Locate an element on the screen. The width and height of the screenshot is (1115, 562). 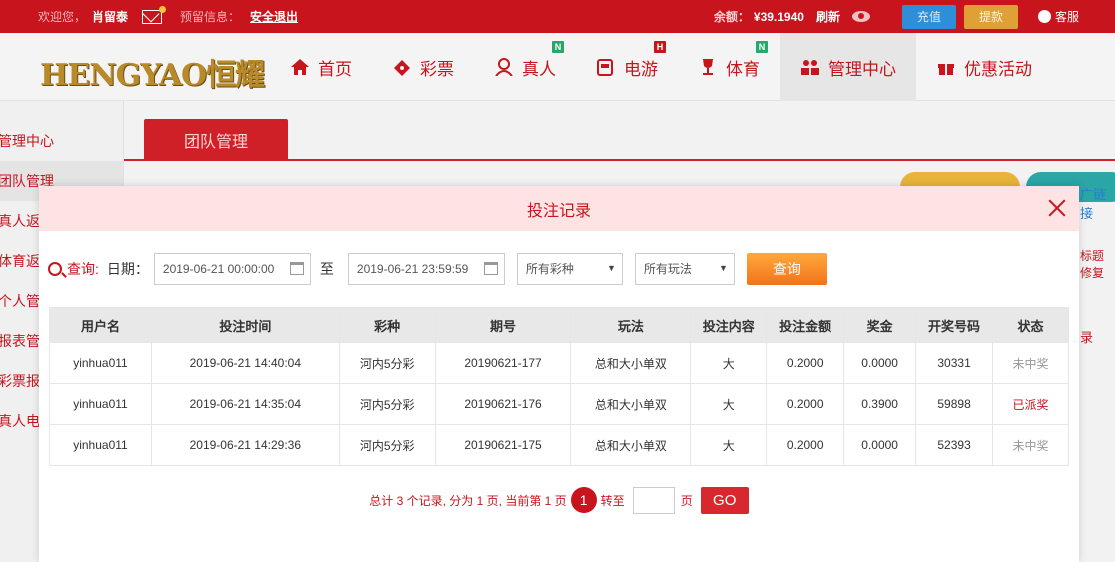
notification-dot is located at coordinates (163, 9).